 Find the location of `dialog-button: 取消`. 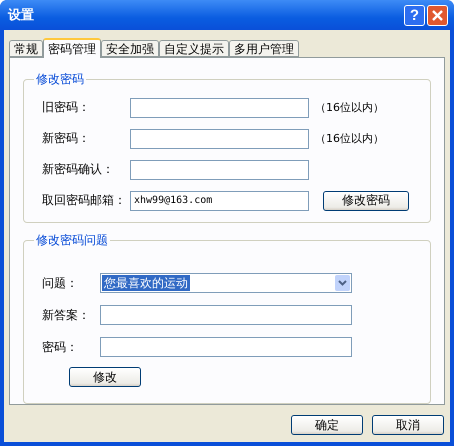

dialog-button: 取消 is located at coordinates (408, 425).